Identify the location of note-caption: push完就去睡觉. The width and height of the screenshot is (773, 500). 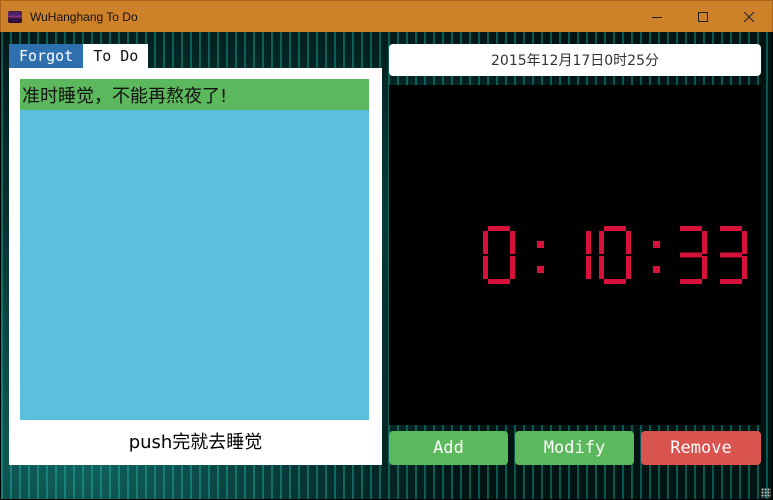
(195, 442).